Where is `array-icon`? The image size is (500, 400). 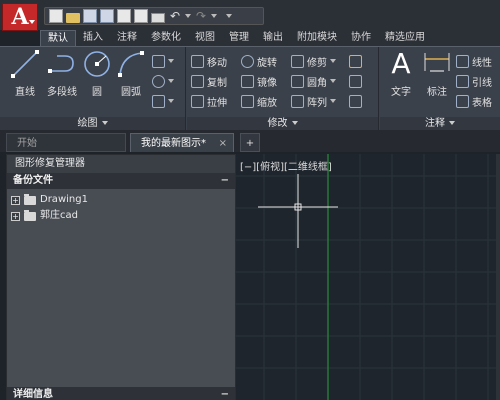 array-icon is located at coordinates (297, 101).